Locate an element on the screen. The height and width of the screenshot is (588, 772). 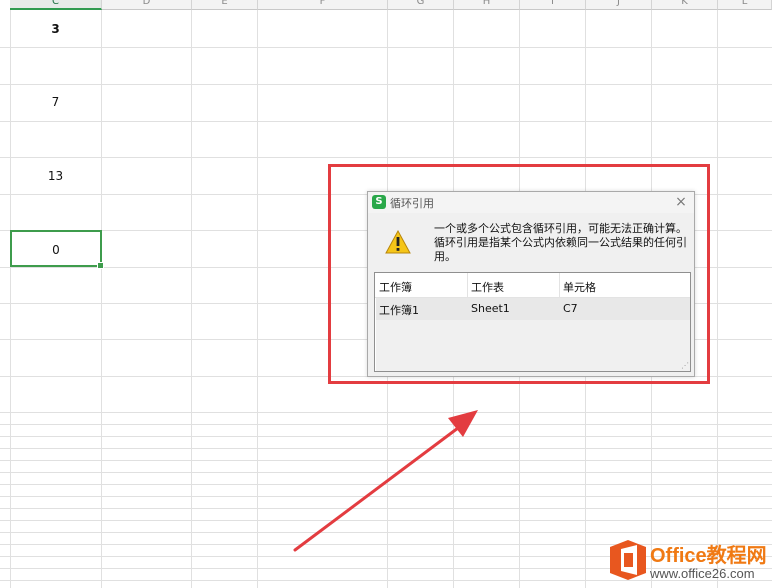
watermark: Office教程网 www.office26.com is located at coordinates (689, 562).